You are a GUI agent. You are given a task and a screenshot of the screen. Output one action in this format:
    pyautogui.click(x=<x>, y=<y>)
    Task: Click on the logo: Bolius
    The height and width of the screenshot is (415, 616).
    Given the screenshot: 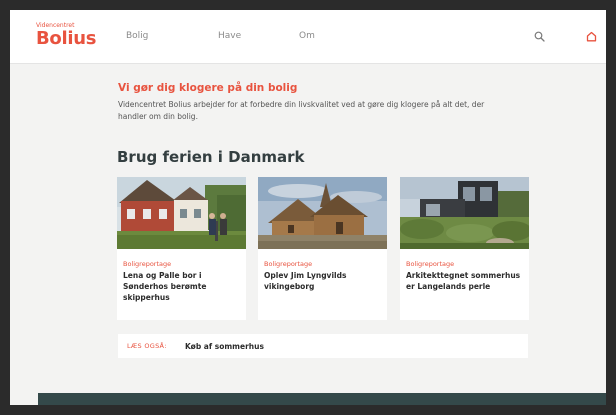 What is the action you would take?
    pyautogui.click(x=66, y=39)
    